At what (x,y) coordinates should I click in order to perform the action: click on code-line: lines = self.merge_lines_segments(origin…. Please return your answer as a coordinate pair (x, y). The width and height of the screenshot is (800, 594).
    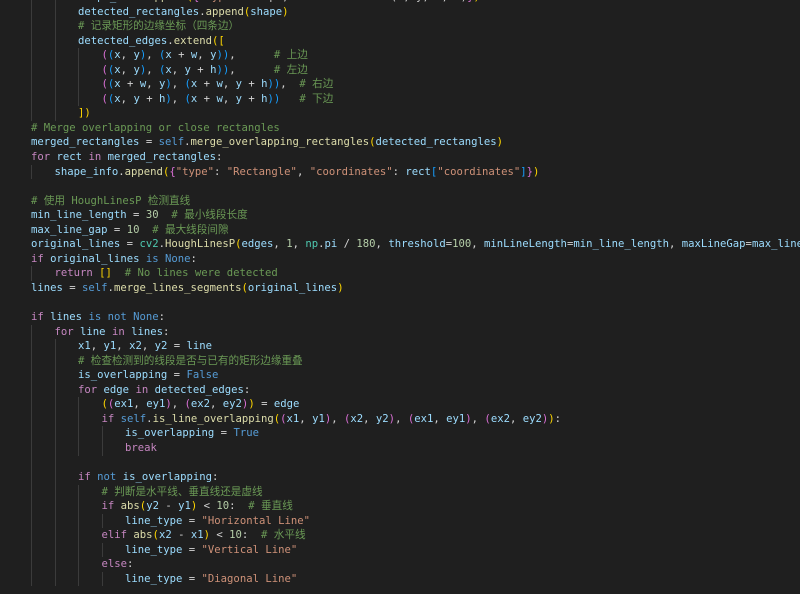
    Looking at the image, I should click on (400, 288).